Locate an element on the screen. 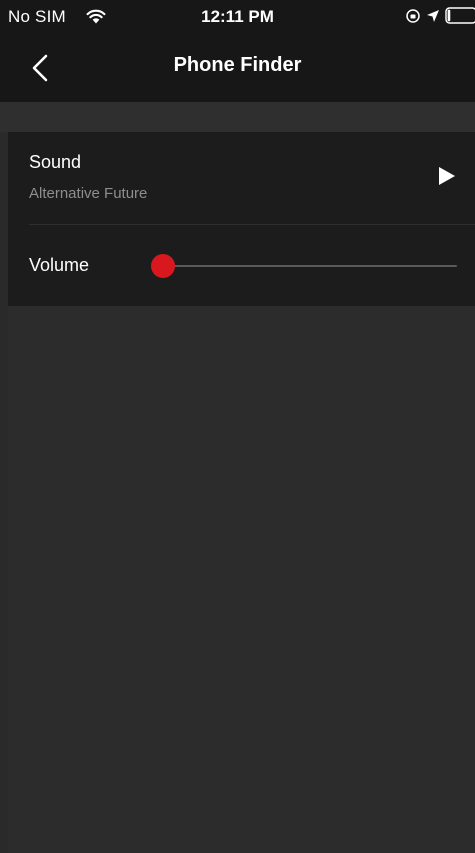 This screenshot has height=853, width=475. sound-value: Alternative Future is located at coordinates (88, 193).